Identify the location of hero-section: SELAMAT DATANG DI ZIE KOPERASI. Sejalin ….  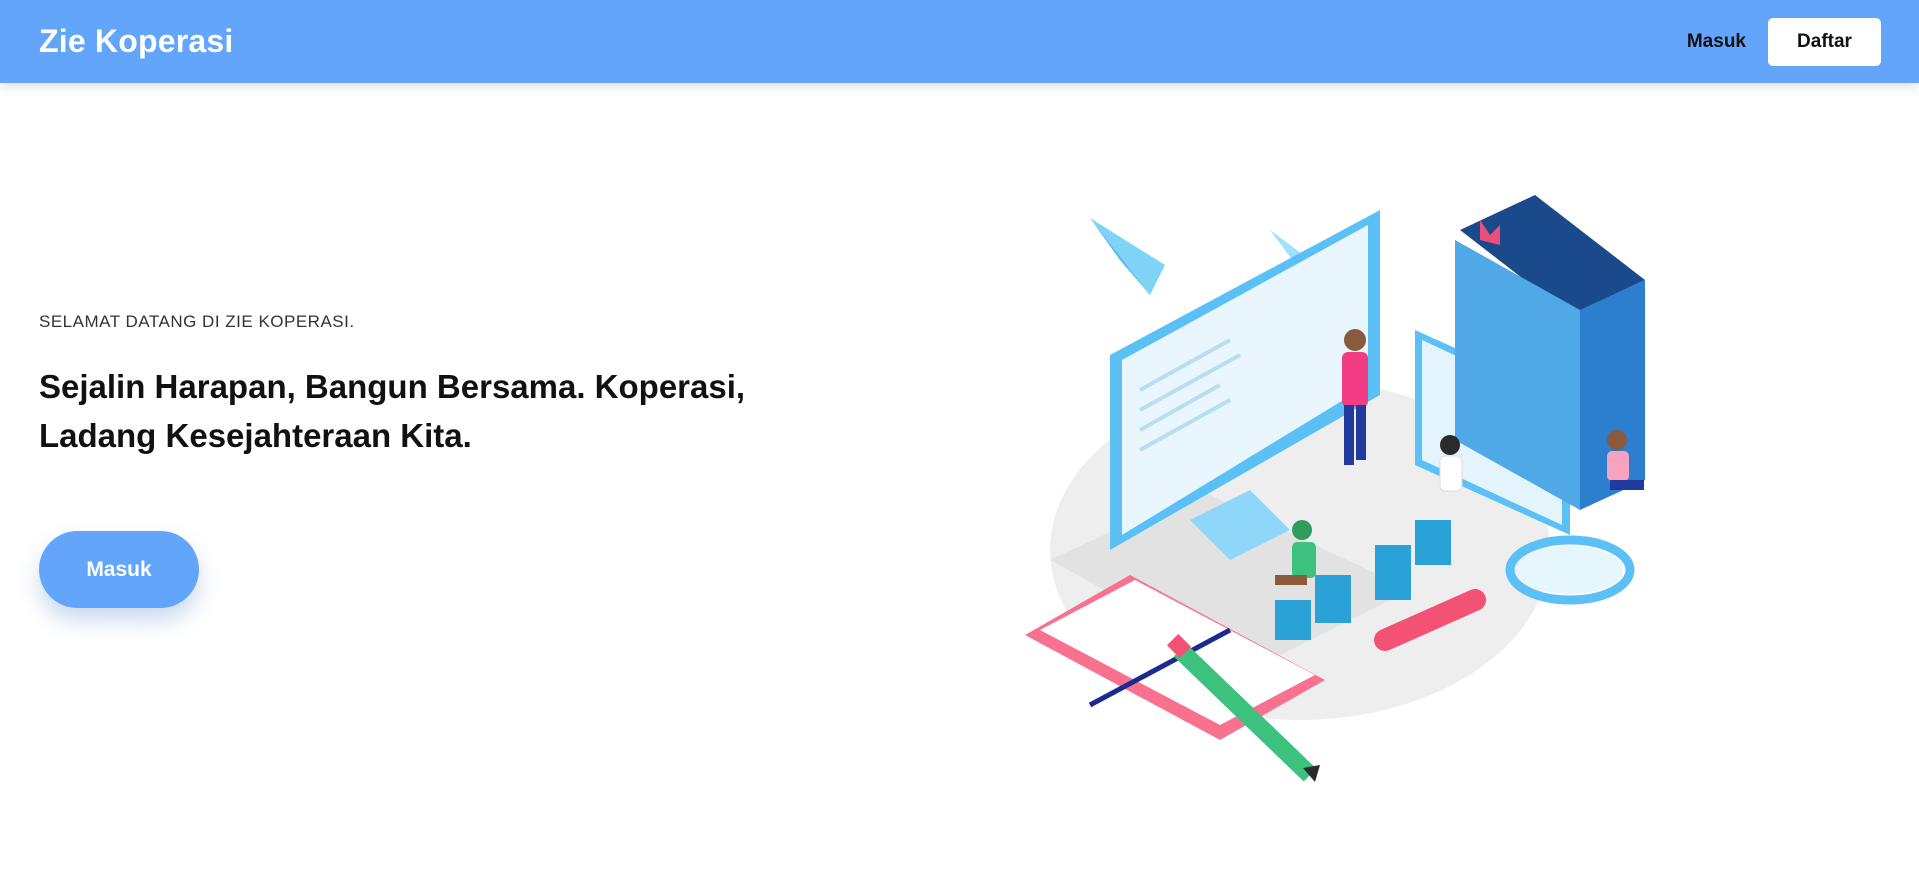
(419, 386).